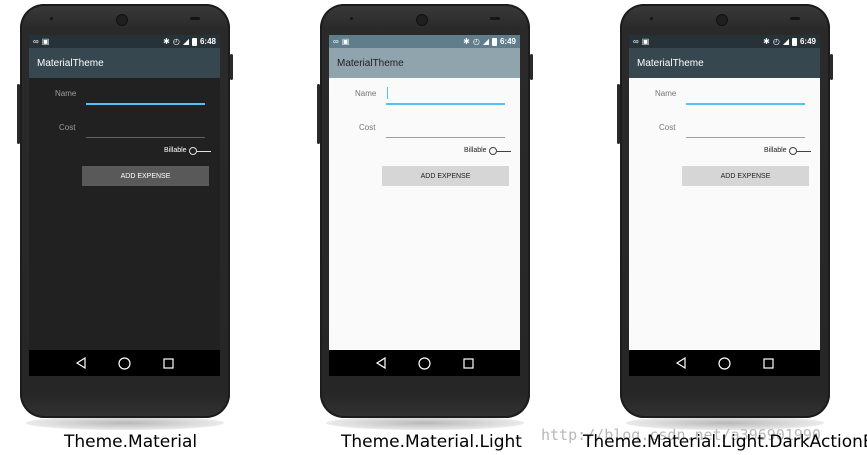 The image size is (867, 455). Describe the element at coordinates (387, 93) in the screenshot. I see `text-cursor` at that location.